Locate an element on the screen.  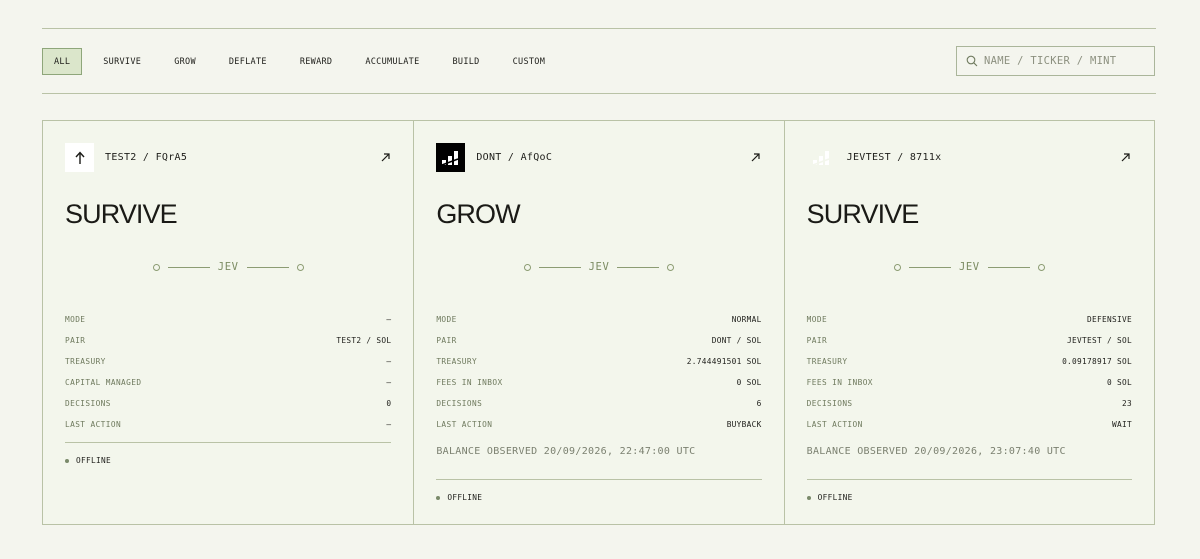
stat-row: CAPITAL MANAGED — is located at coordinates (228, 382).